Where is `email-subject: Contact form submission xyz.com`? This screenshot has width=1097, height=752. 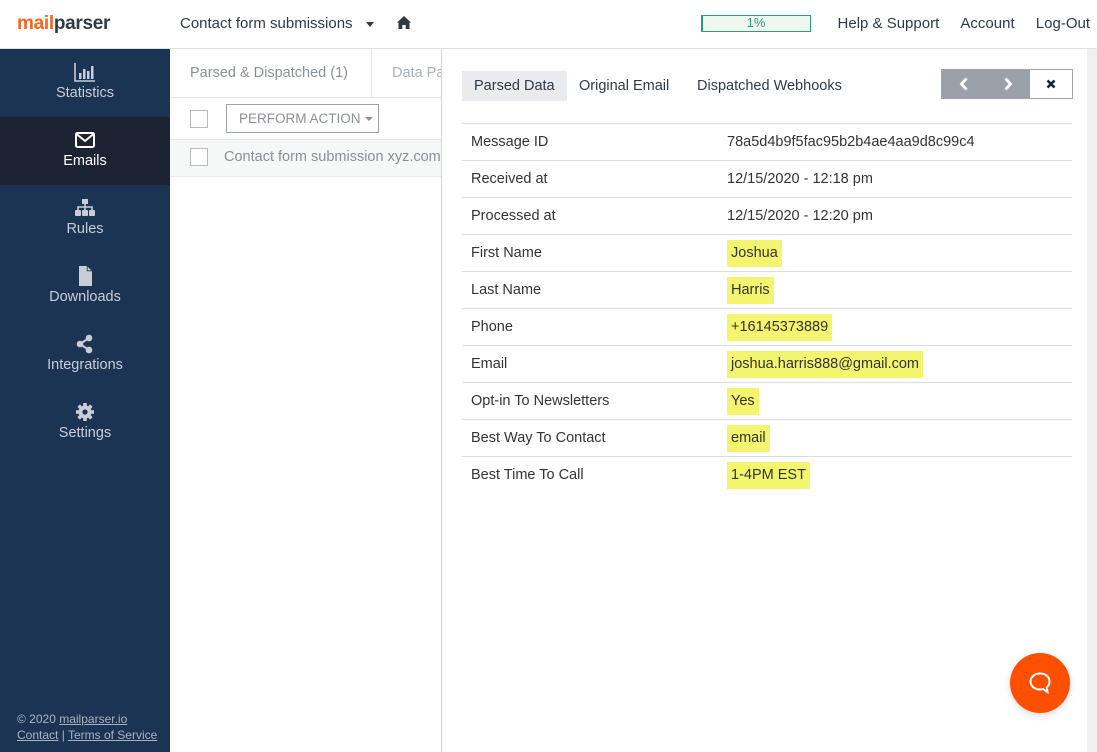 email-subject: Contact form submission xyz.com is located at coordinates (332, 157).